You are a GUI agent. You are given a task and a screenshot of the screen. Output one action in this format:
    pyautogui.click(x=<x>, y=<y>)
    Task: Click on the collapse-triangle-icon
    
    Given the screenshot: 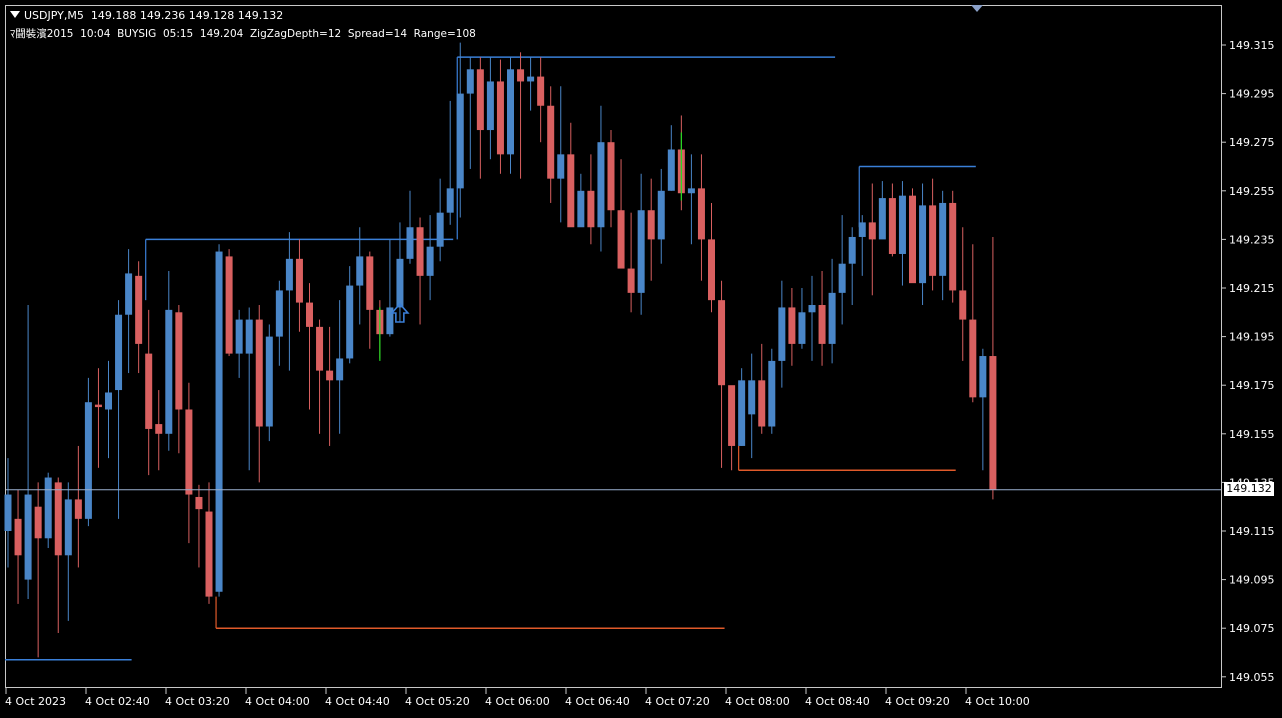 What is the action you would take?
    pyautogui.click(x=15, y=14)
    